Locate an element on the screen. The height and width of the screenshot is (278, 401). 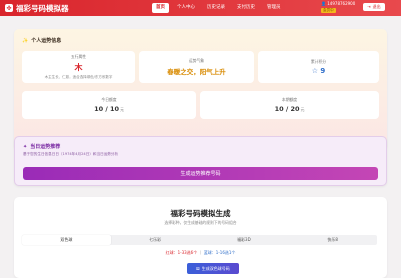
today-quota-tile: 今日额度 10 / 10元 is located at coordinates (109, 105).